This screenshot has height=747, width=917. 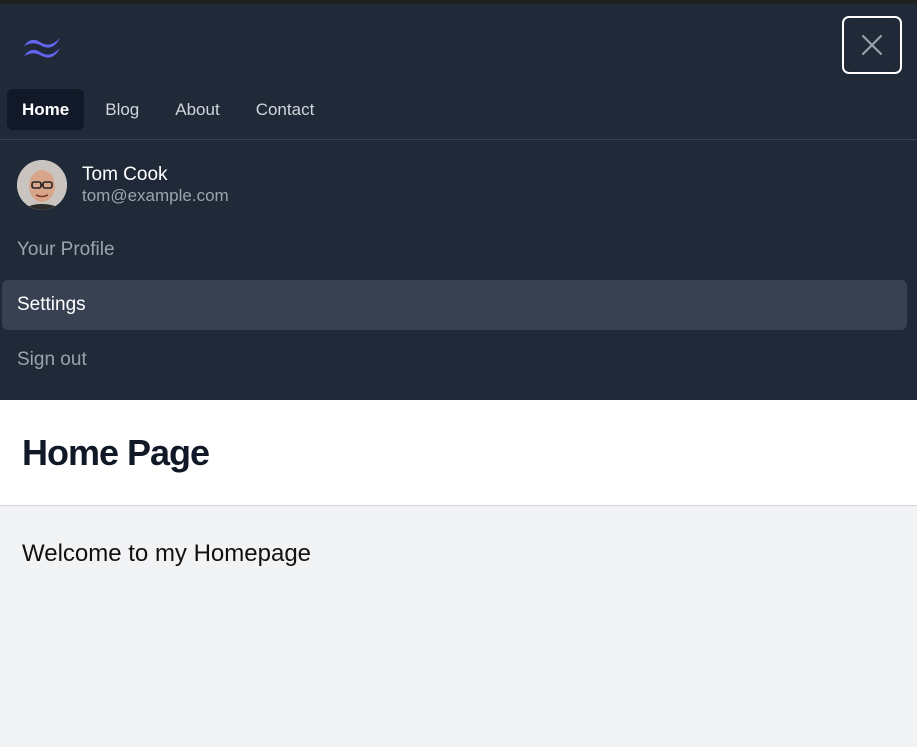 I want to click on close-menu-button, so click(x=872, y=45).